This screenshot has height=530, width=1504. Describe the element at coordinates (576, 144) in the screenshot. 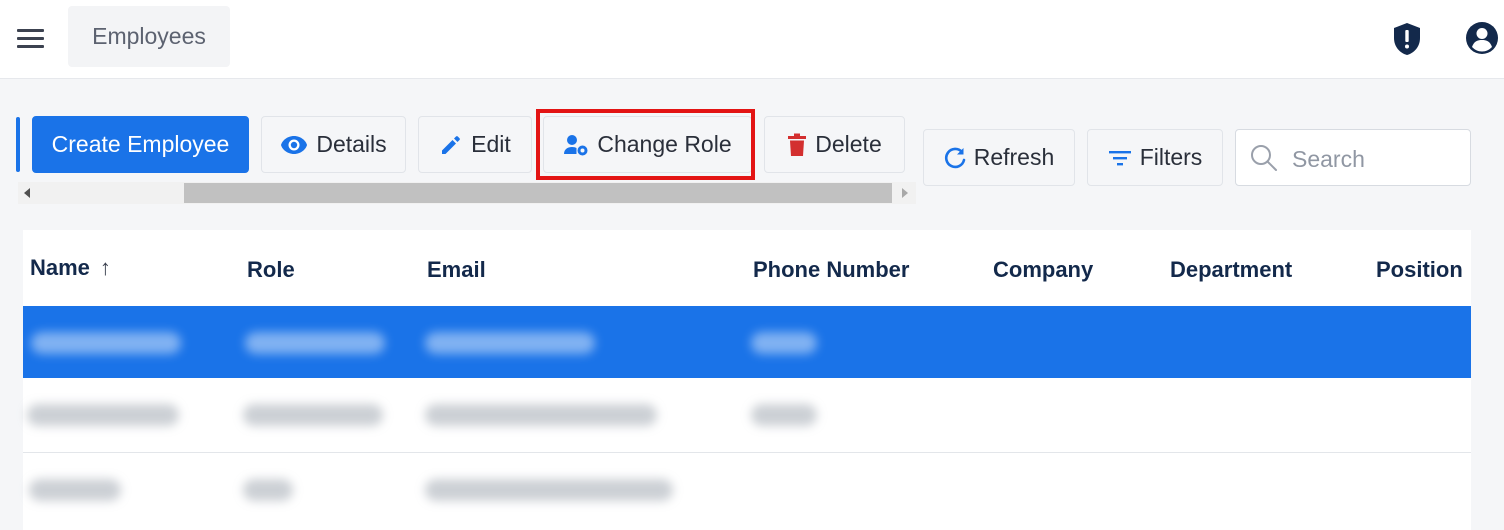

I see `user-cog-icon` at that location.